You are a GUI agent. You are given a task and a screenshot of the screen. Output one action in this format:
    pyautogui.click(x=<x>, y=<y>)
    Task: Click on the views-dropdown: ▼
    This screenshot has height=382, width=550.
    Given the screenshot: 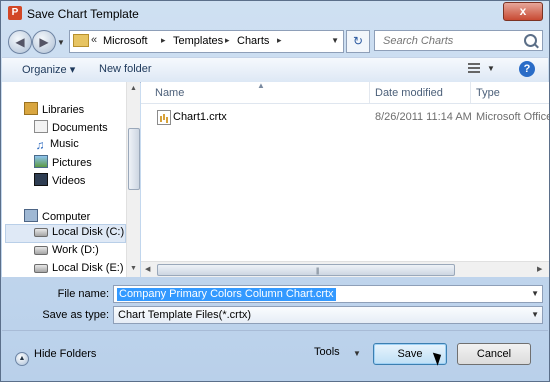 What is the action you would take?
    pyautogui.click(x=491, y=68)
    